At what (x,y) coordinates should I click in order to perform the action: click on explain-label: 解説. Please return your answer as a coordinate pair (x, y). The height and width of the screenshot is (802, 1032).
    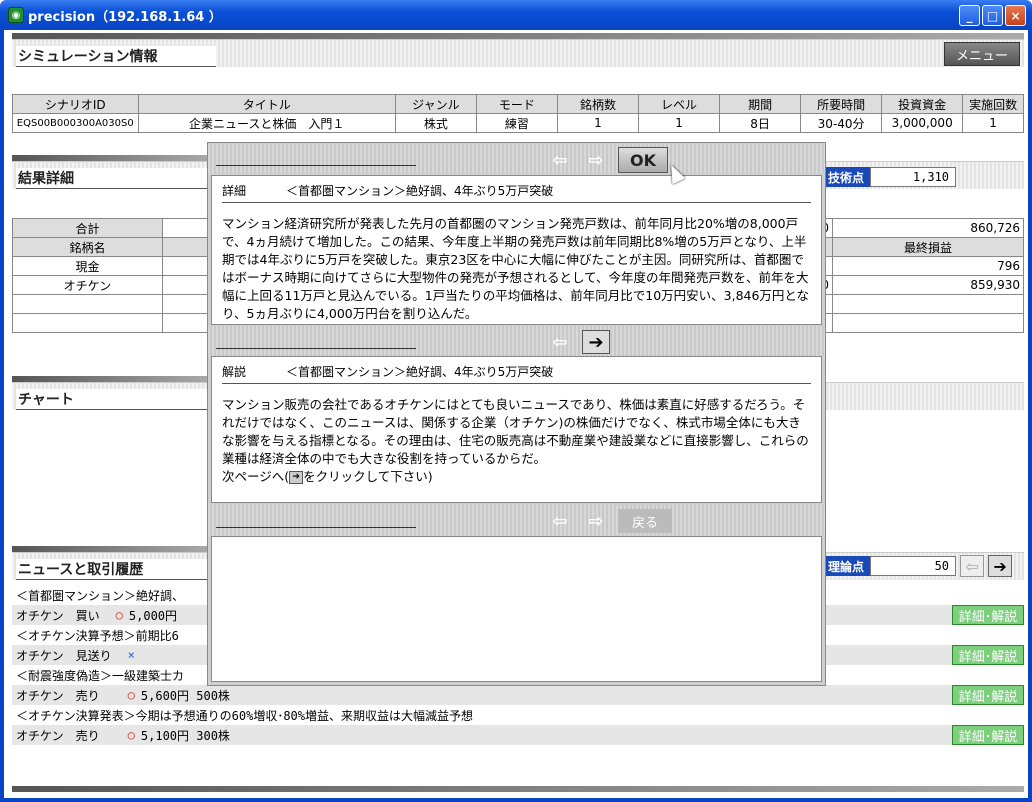
    Looking at the image, I should click on (234, 372).